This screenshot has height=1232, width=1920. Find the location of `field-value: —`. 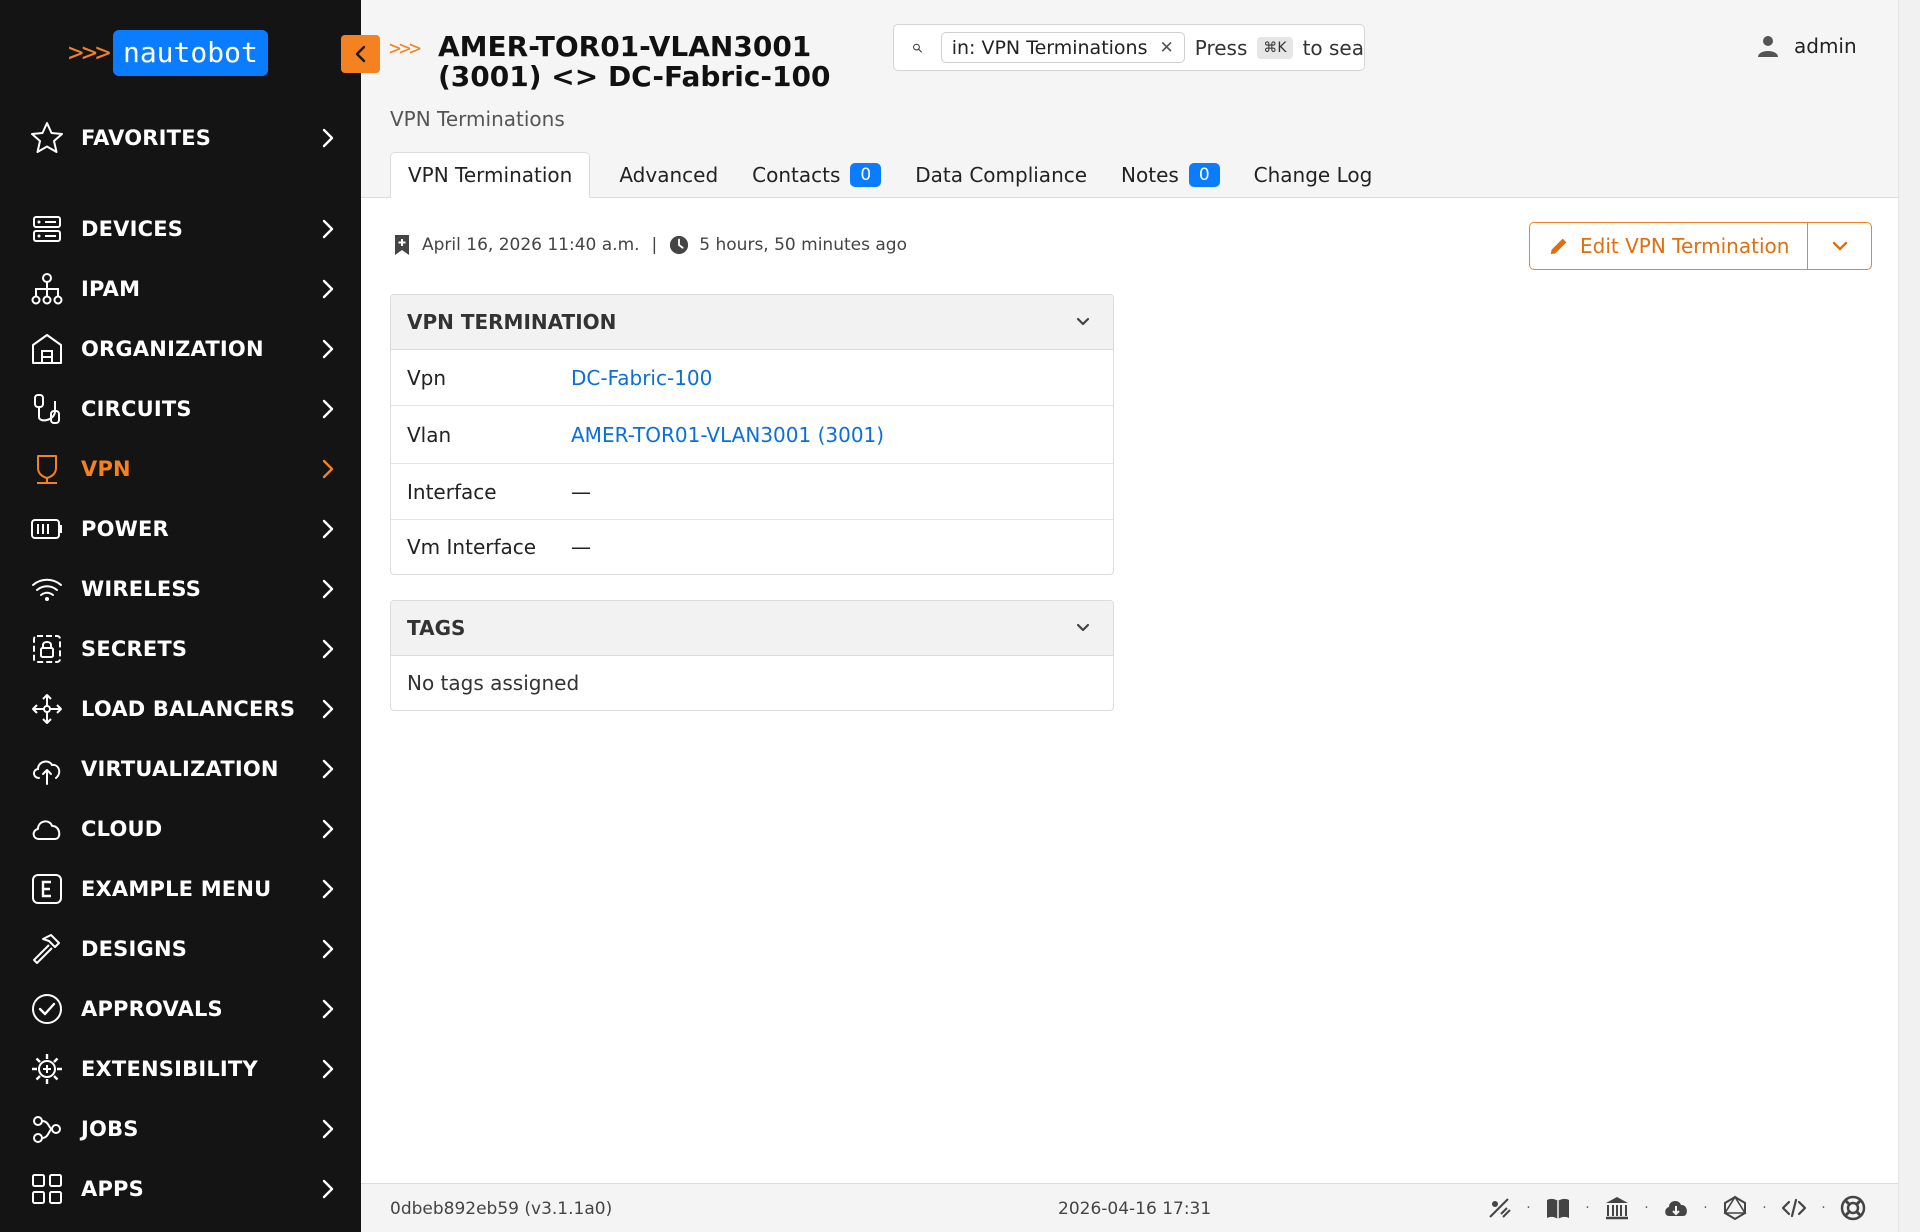

field-value: — is located at coordinates (581, 547).